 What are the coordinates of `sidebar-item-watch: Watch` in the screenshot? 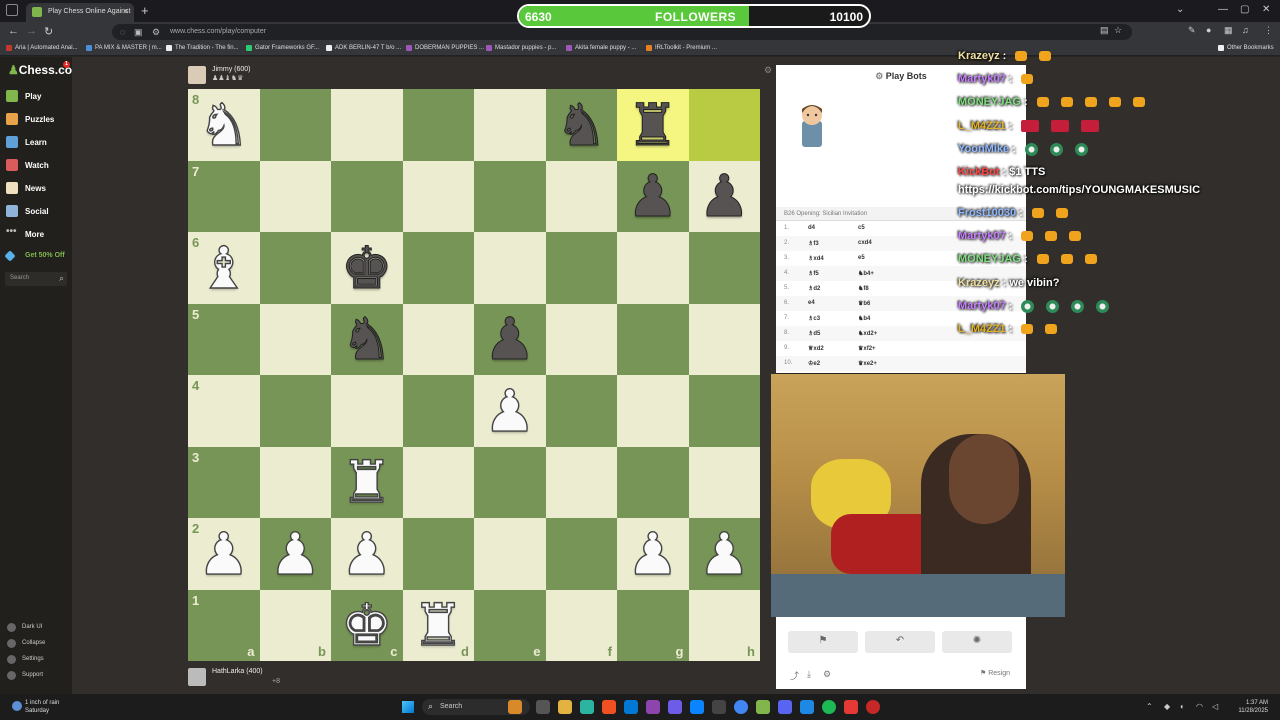 It's located at (27, 165).